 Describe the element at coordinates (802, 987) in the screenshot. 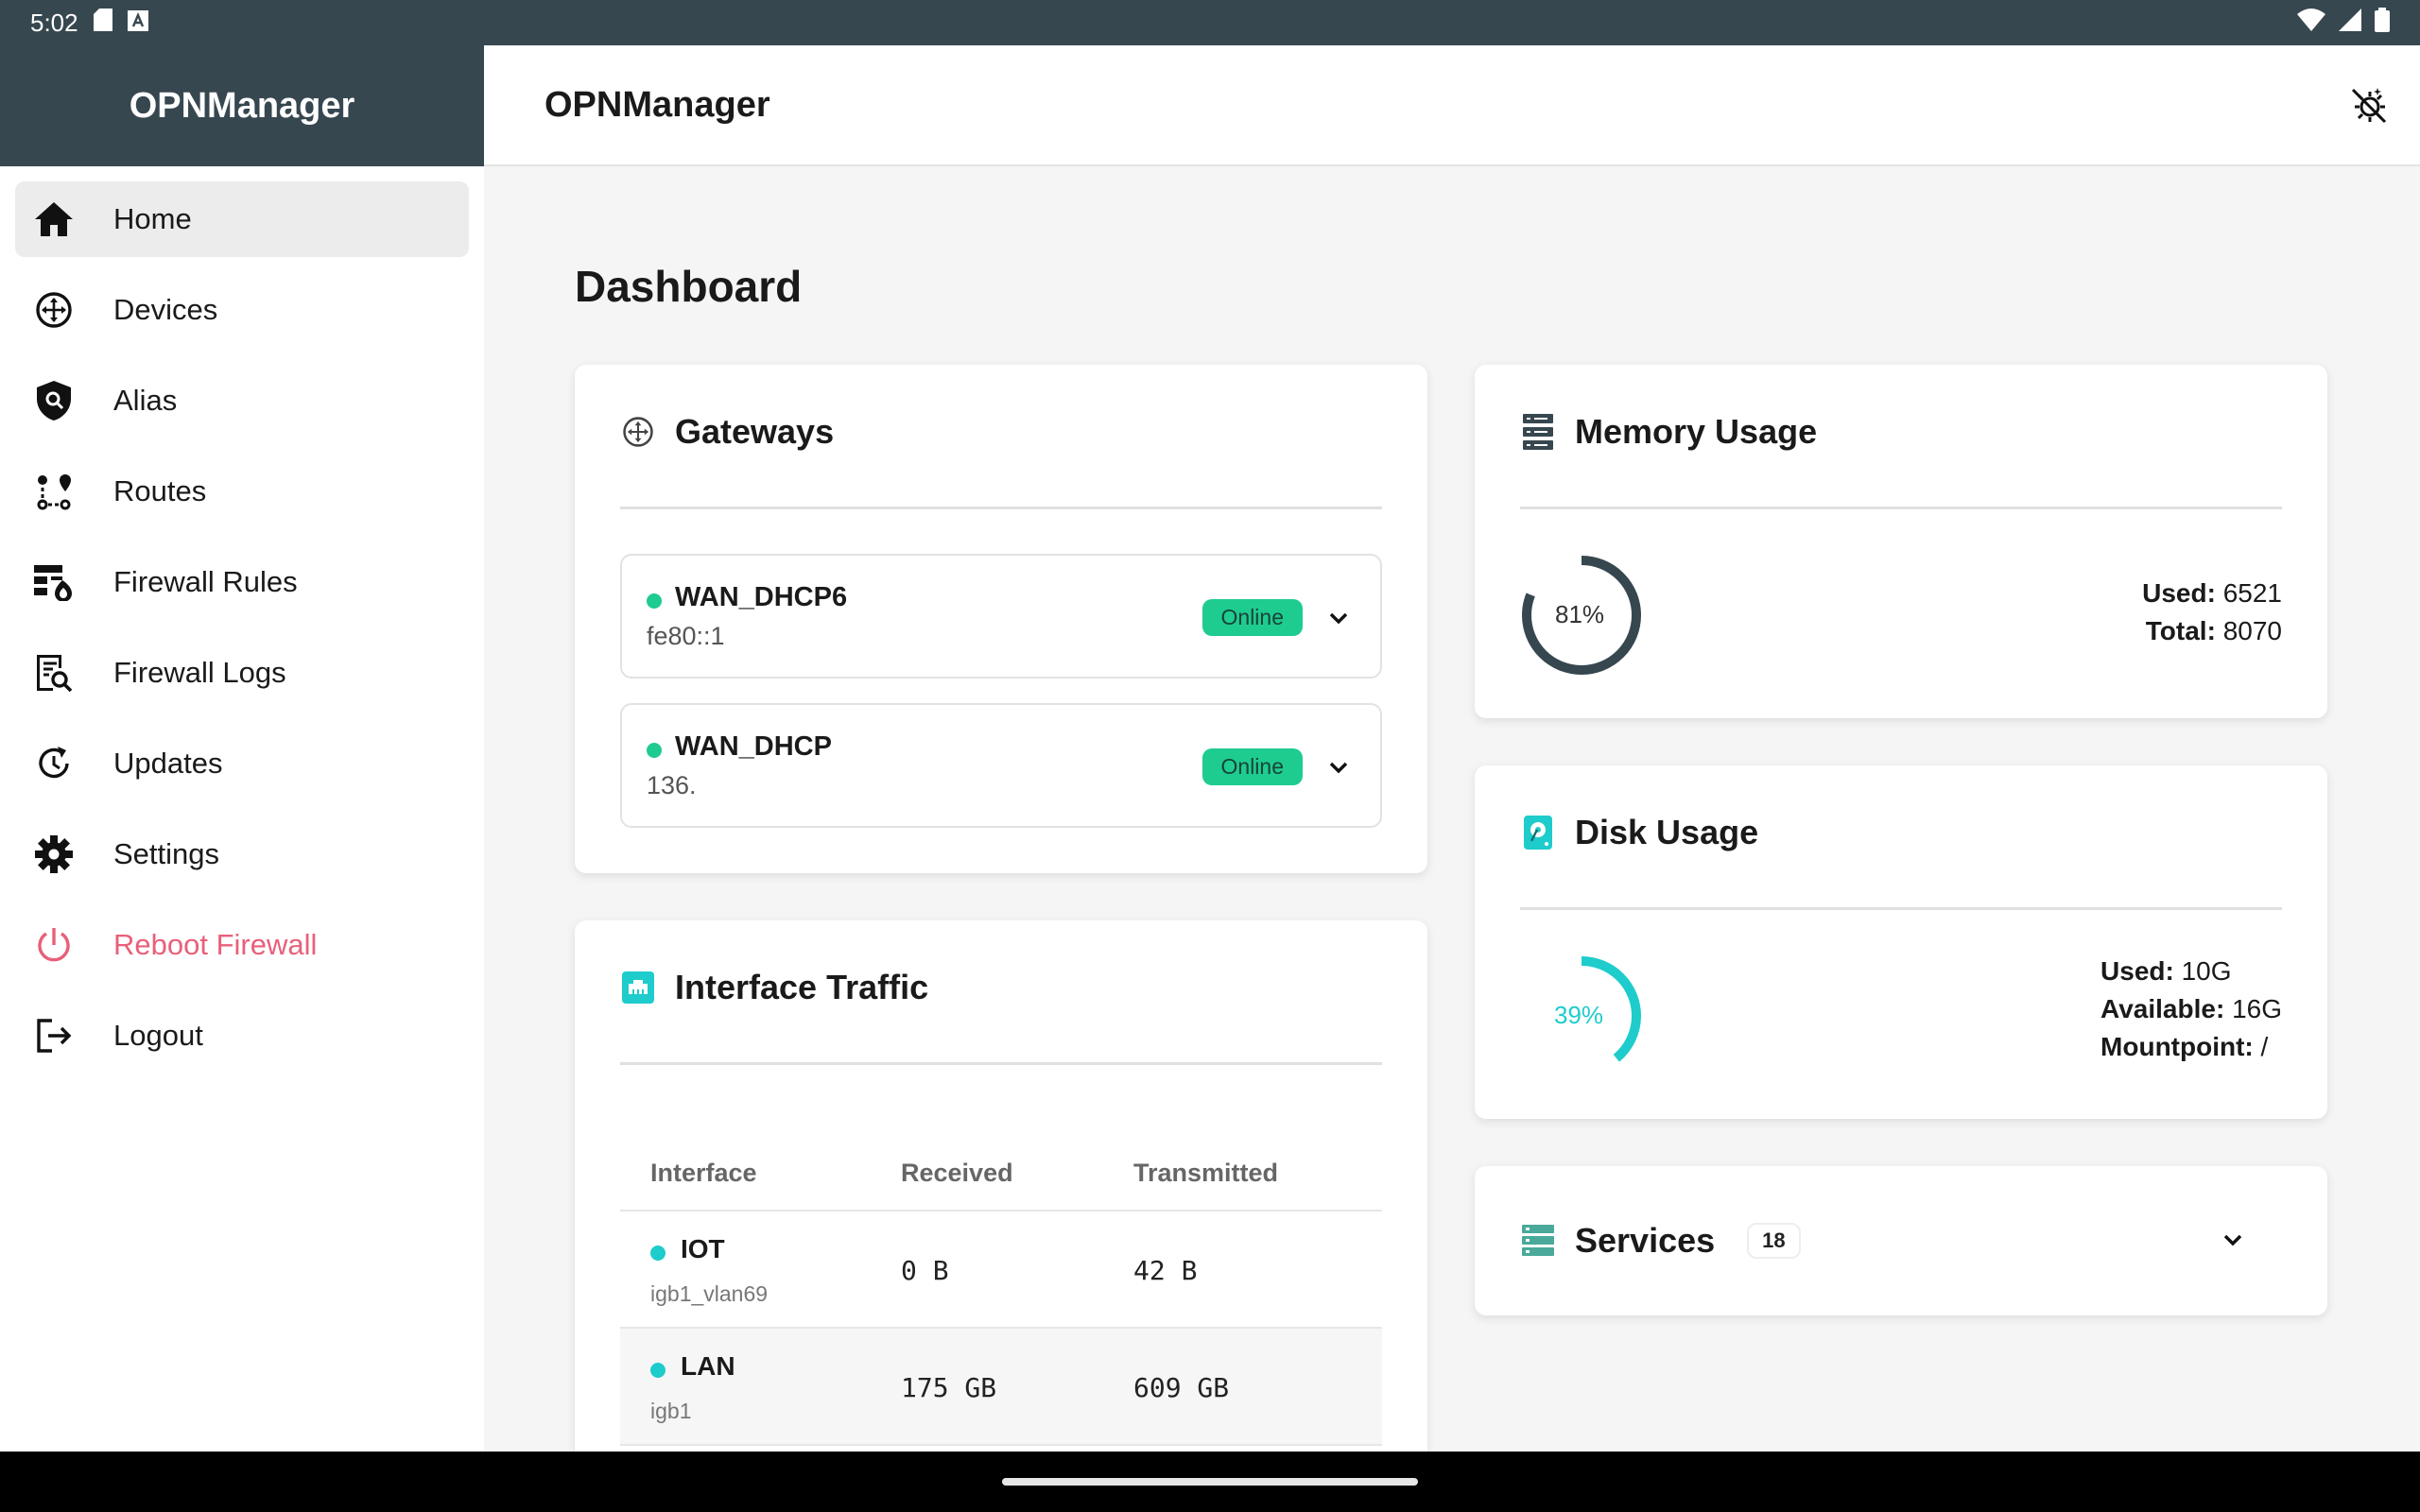

I see `traffic-title: Interface Traffic` at that location.